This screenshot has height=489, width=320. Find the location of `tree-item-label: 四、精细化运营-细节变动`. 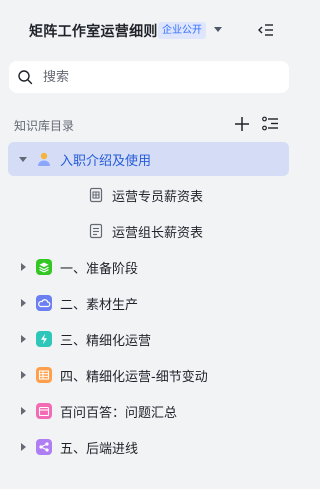

tree-item-label: 四、精细化运营-细节变动 is located at coordinates (134, 377).